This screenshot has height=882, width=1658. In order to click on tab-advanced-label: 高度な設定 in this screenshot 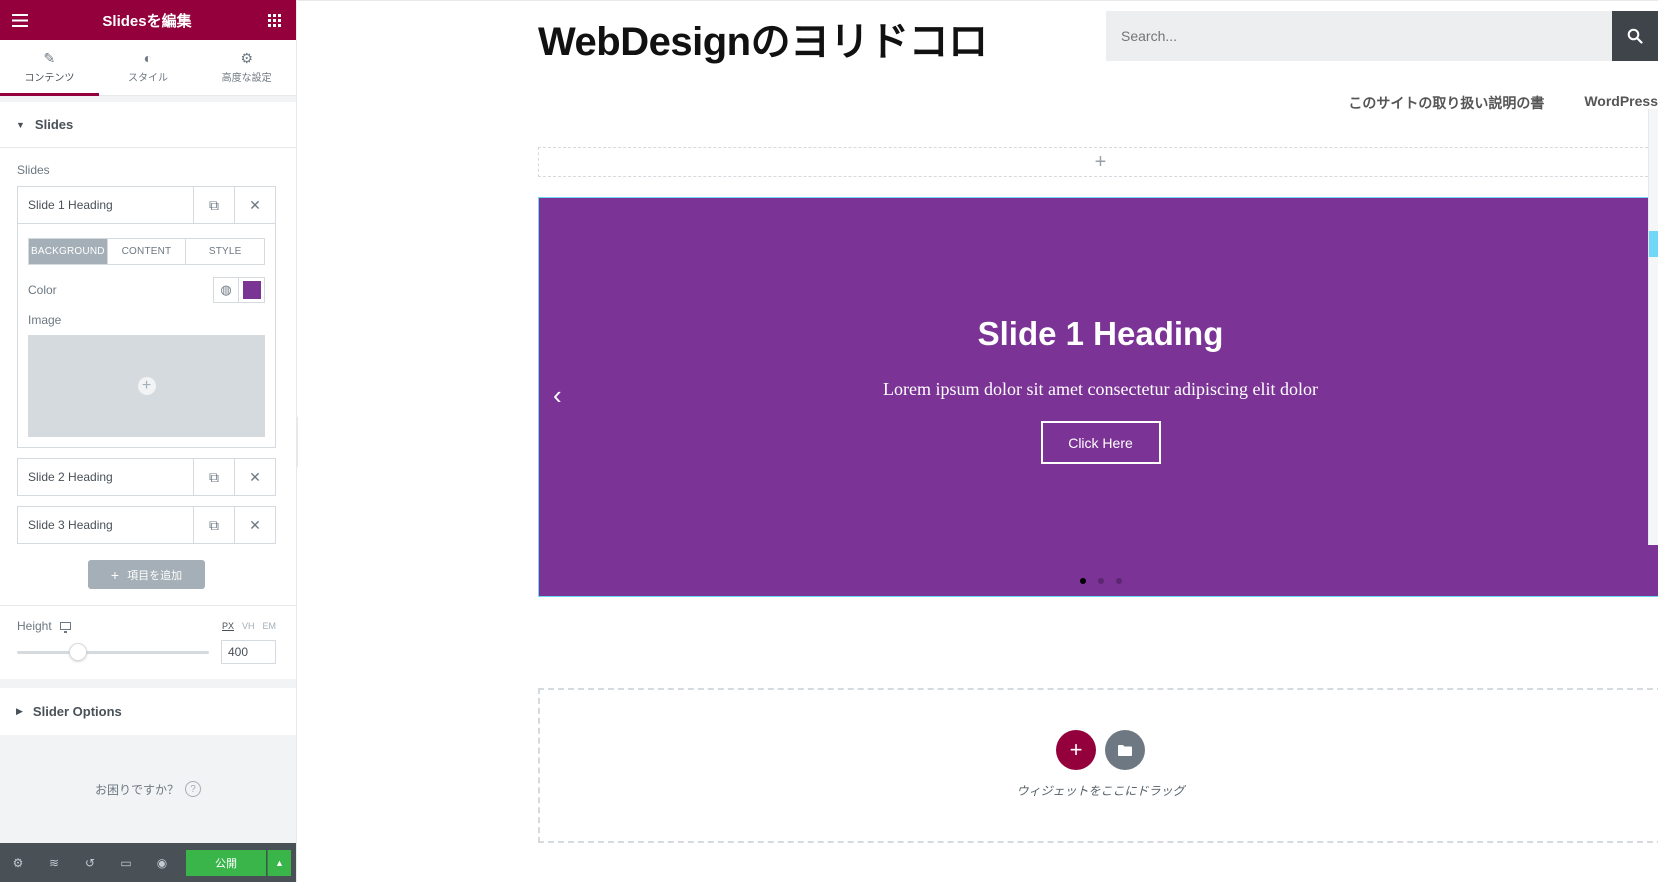, I will do `click(246, 78)`.